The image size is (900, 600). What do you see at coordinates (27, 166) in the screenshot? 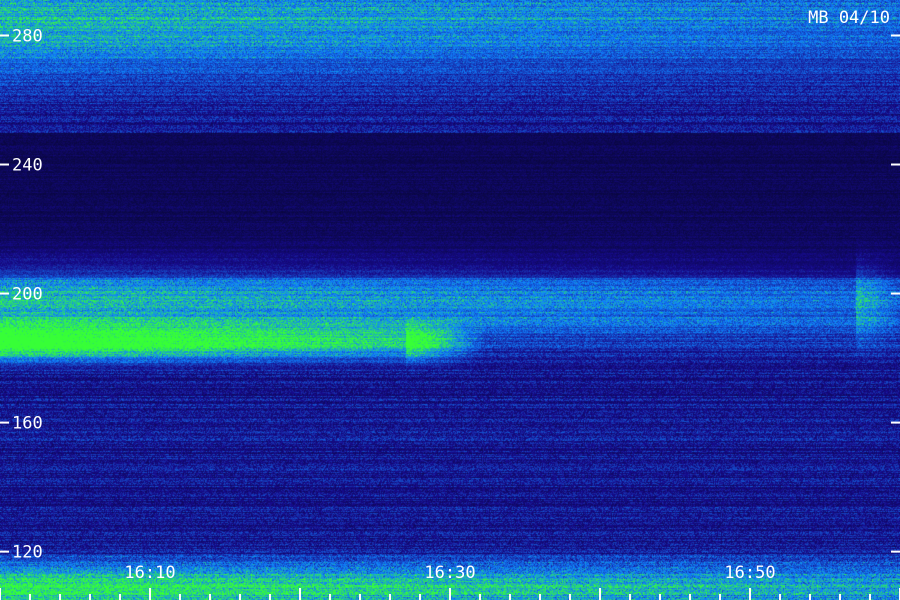
I see `y-tick-label: 240` at bounding box center [27, 166].